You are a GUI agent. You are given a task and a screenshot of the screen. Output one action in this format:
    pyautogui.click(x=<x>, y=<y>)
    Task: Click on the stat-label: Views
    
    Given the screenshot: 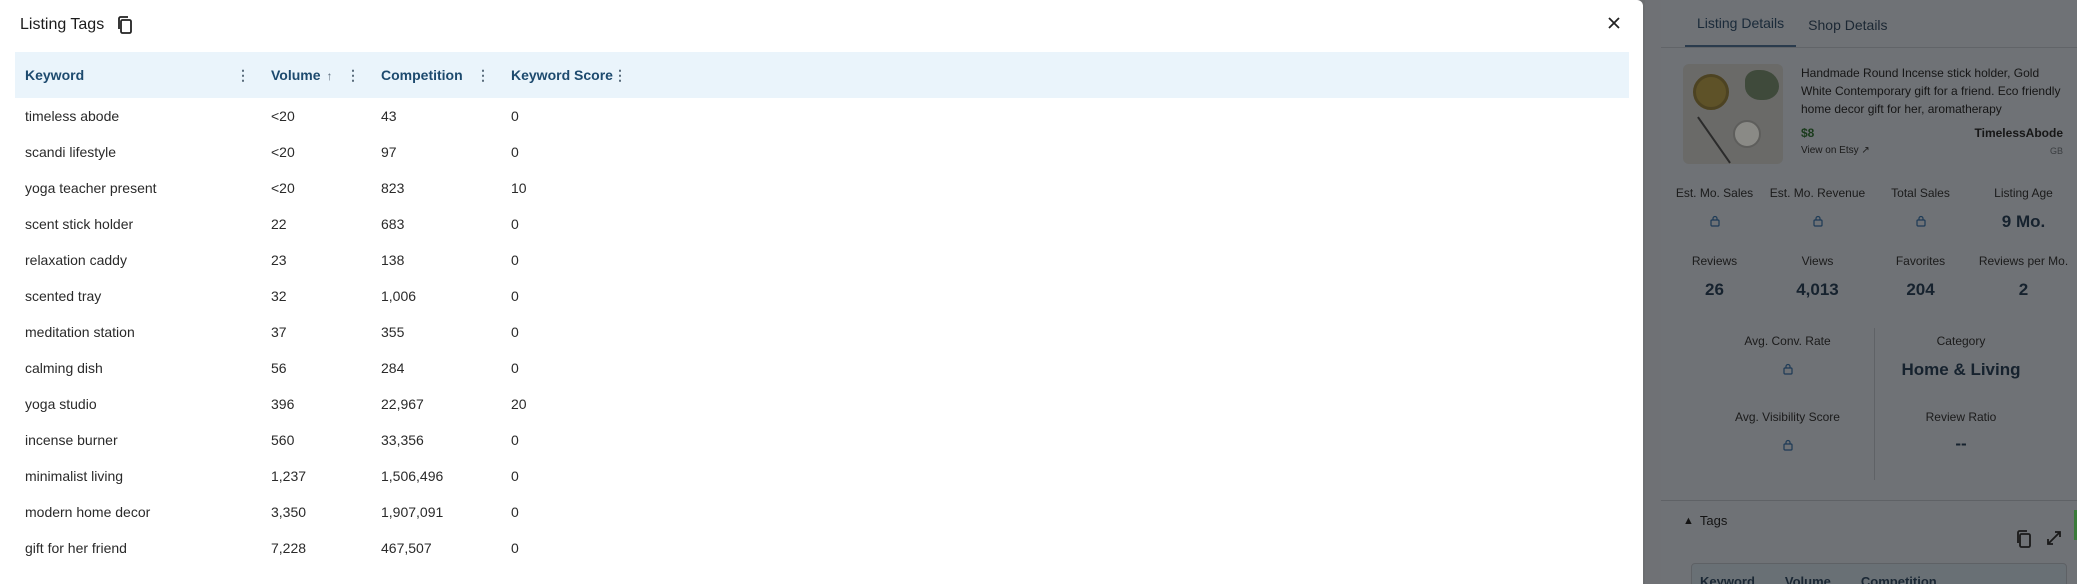 What is the action you would take?
    pyautogui.click(x=1817, y=261)
    